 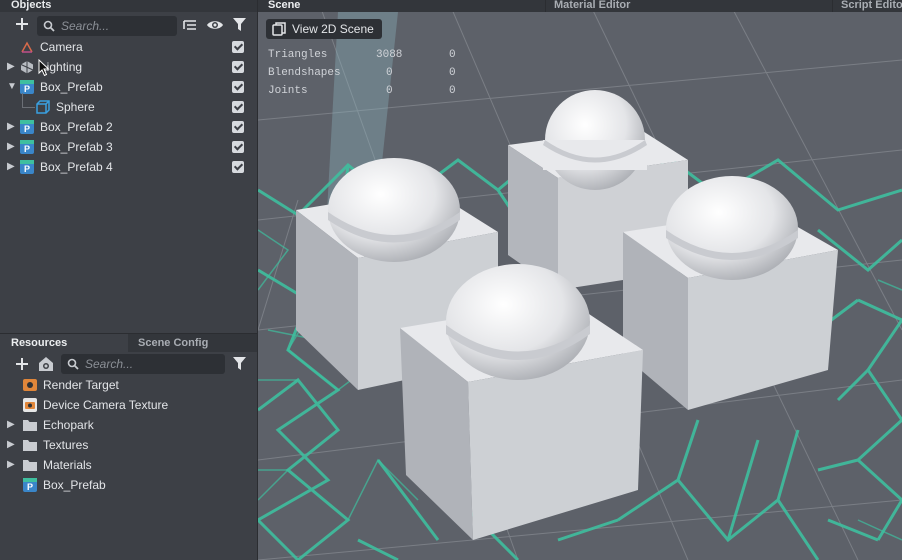 What do you see at coordinates (22, 364) in the screenshot?
I see `add-resource-icon` at bounding box center [22, 364].